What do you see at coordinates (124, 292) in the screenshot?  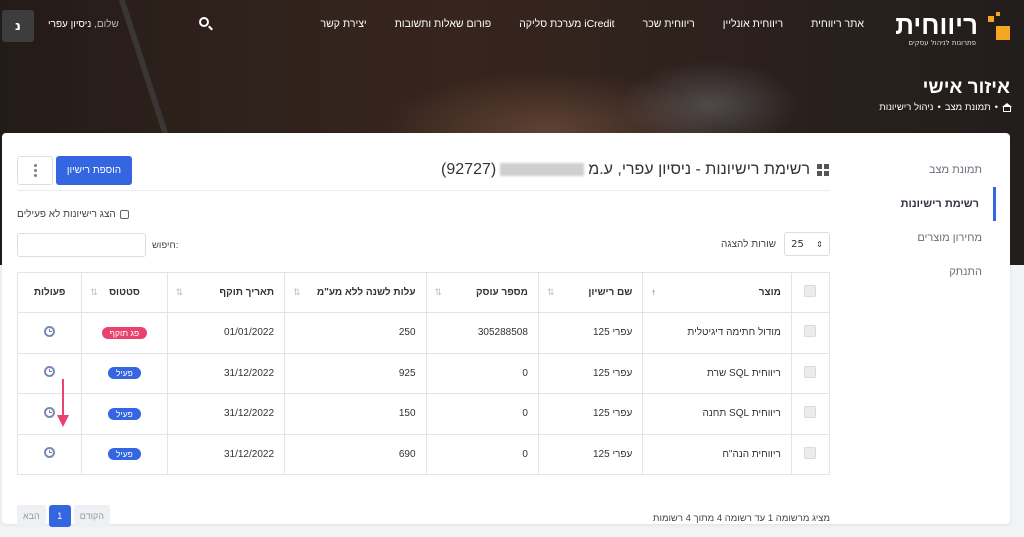 I see `col-header-status: סטטוס ⇅` at bounding box center [124, 292].